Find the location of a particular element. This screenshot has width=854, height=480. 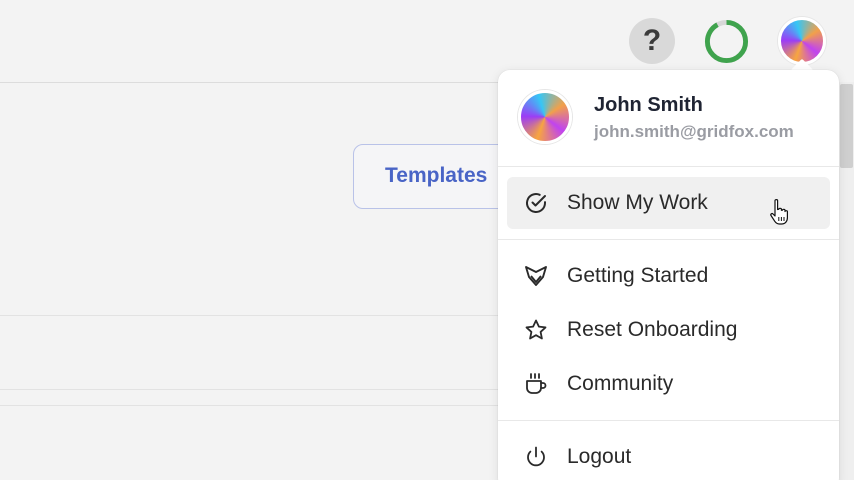

coffee-cup-icon is located at coordinates (536, 384).